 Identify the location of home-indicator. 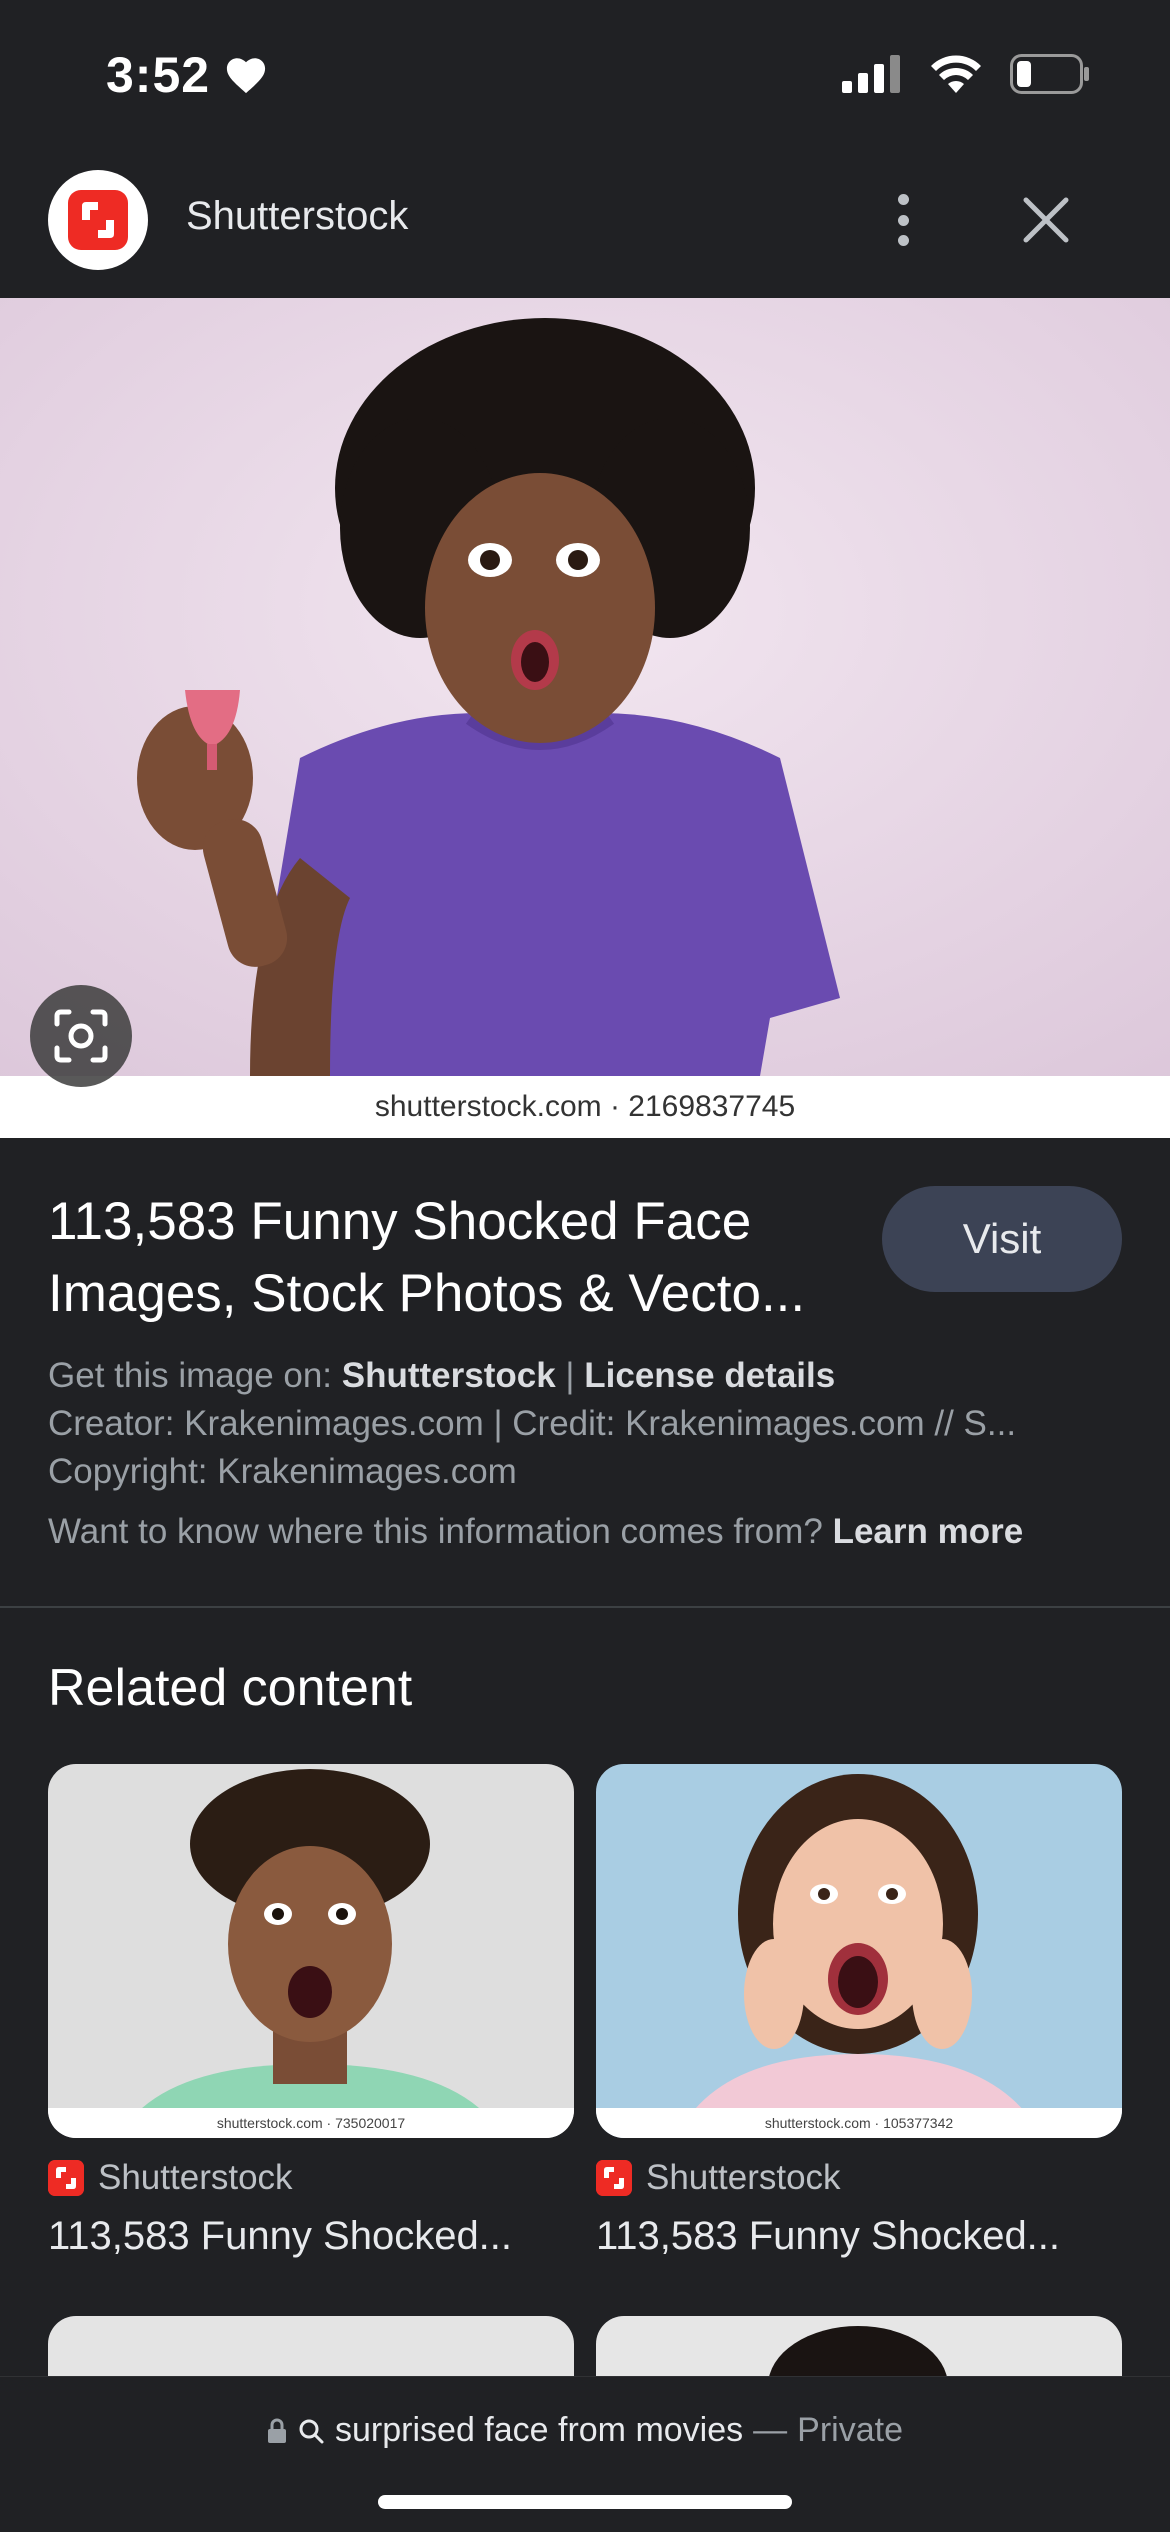
(585, 2502).